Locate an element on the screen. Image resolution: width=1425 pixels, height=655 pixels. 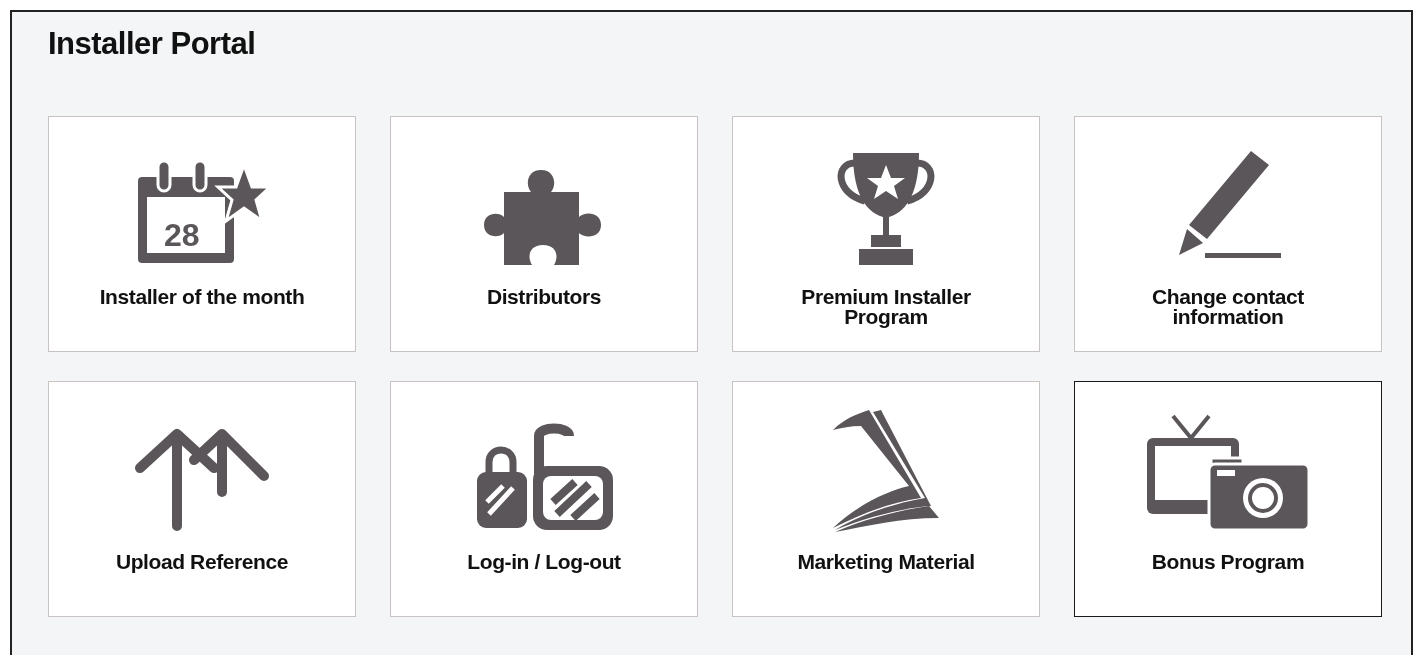
tile-label: Log-in / Log-out is located at coordinates (544, 562).